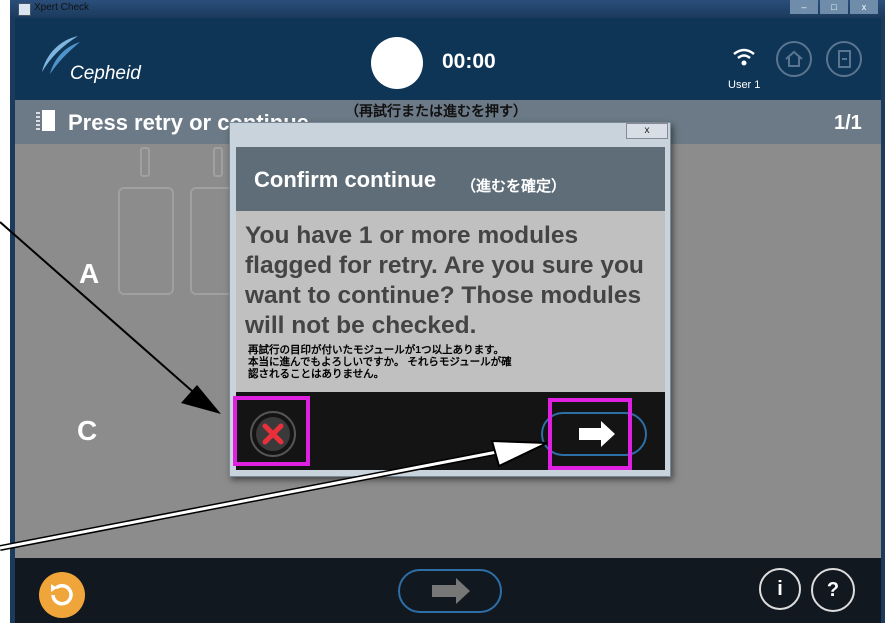 The height and width of the screenshot is (626, 891). What do you see at coordinates (45, 120) in the screenshot?
I see `cartridge-icon` at bounding box center [45, 120].